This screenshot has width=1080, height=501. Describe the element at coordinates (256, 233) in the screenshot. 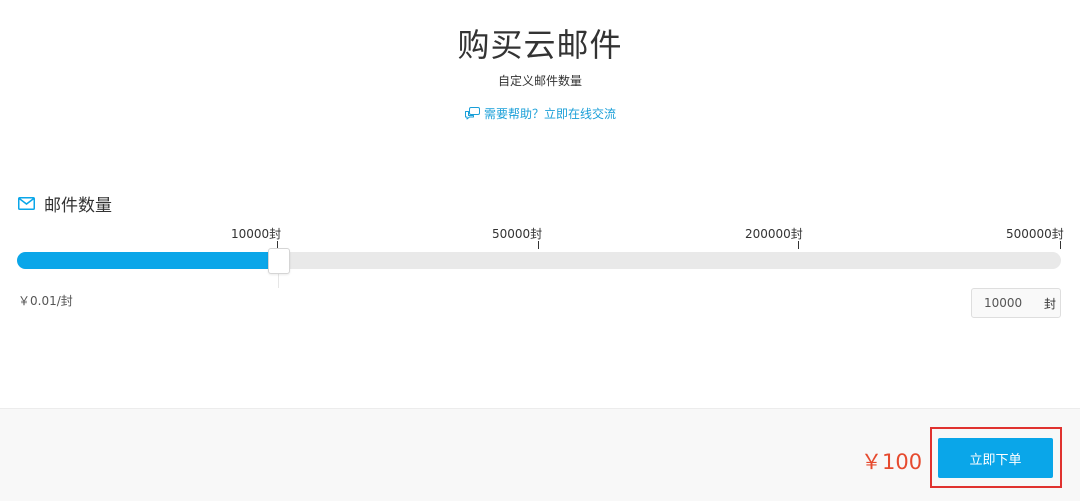

I see `slider-tick-label: 10000封` at that location.